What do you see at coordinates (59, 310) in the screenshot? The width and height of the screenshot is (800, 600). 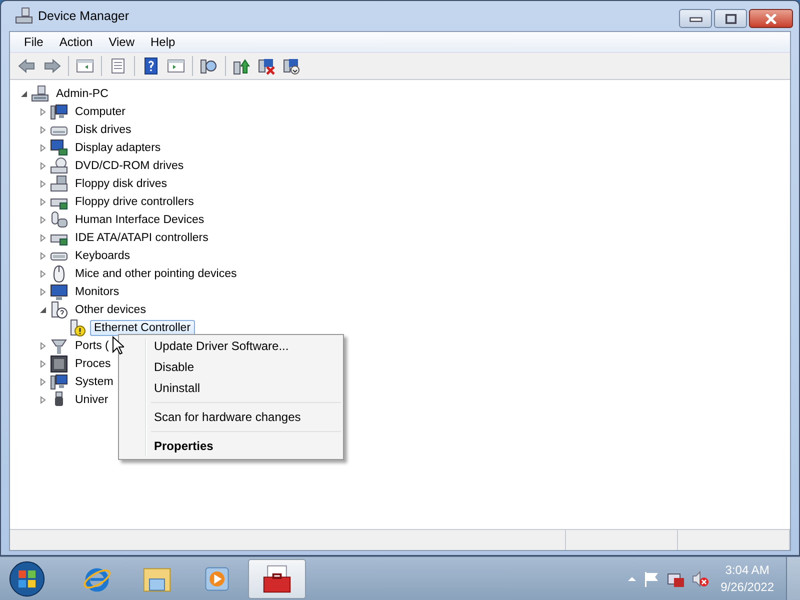 I see `unknown-device-icon` at bounding box center [59, 310].